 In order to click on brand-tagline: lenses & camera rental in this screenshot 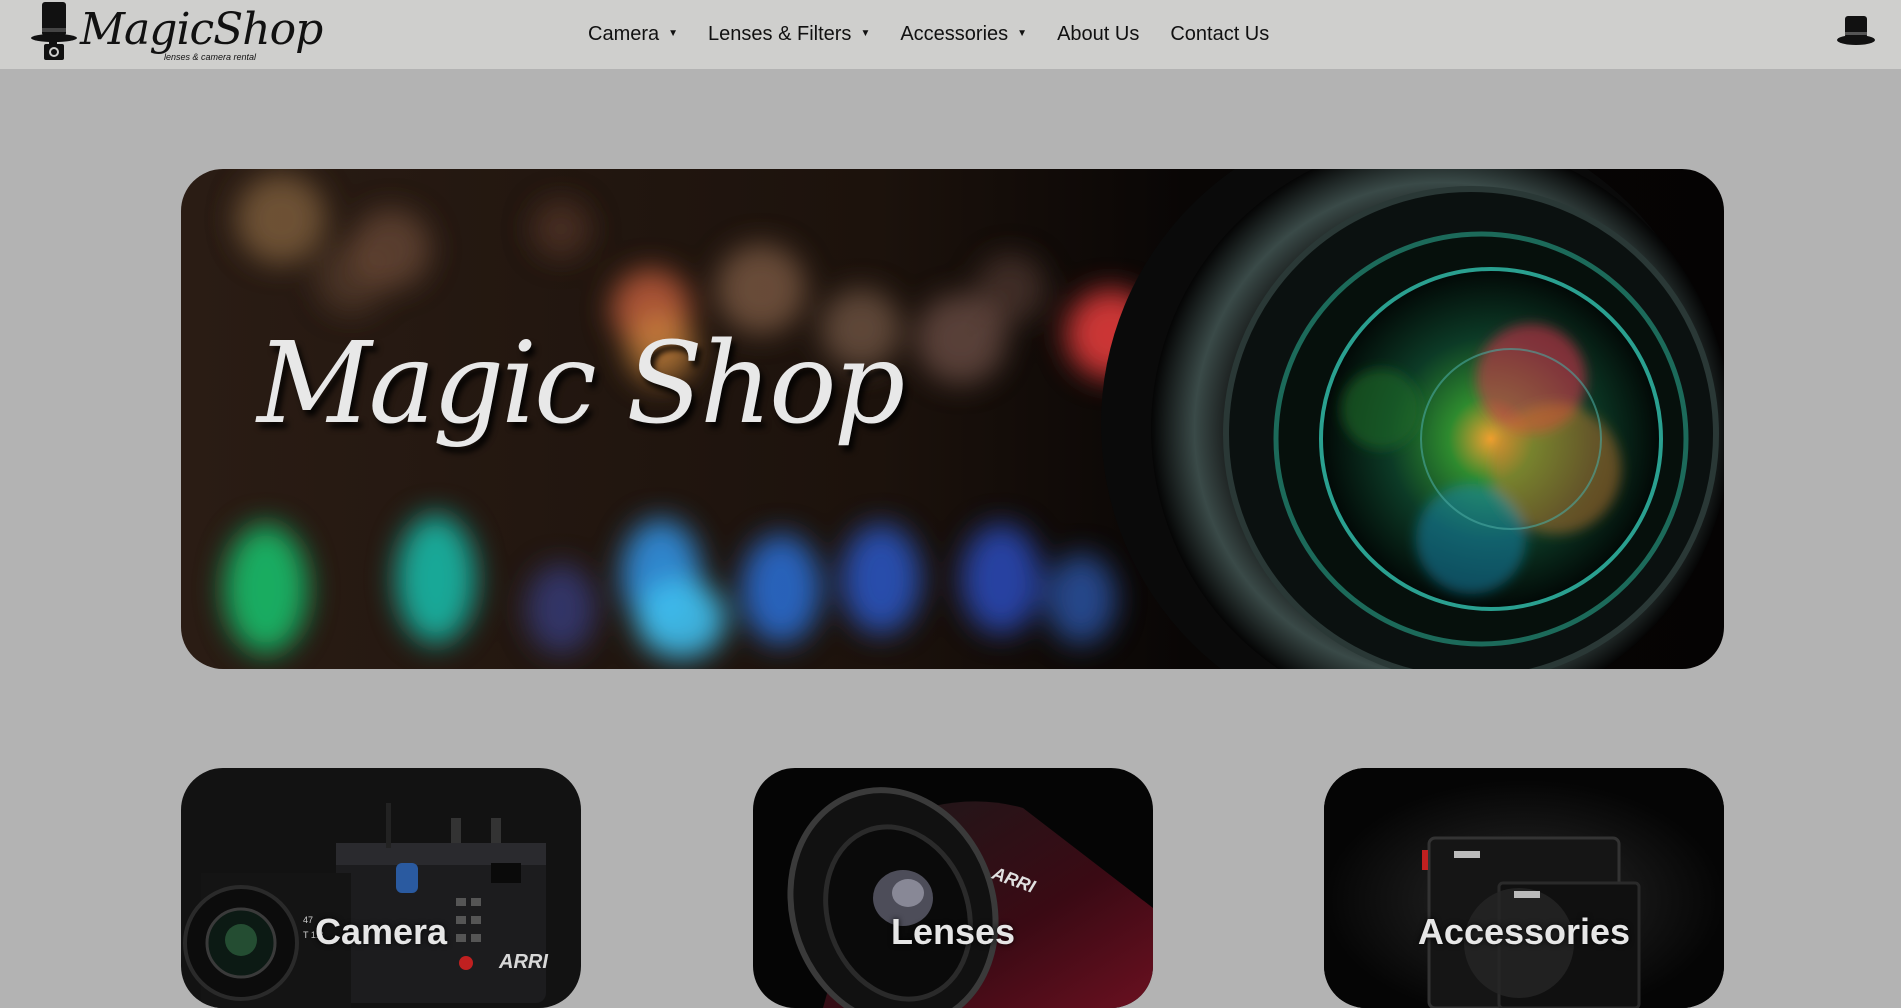, I will do `click(210, 57)`.